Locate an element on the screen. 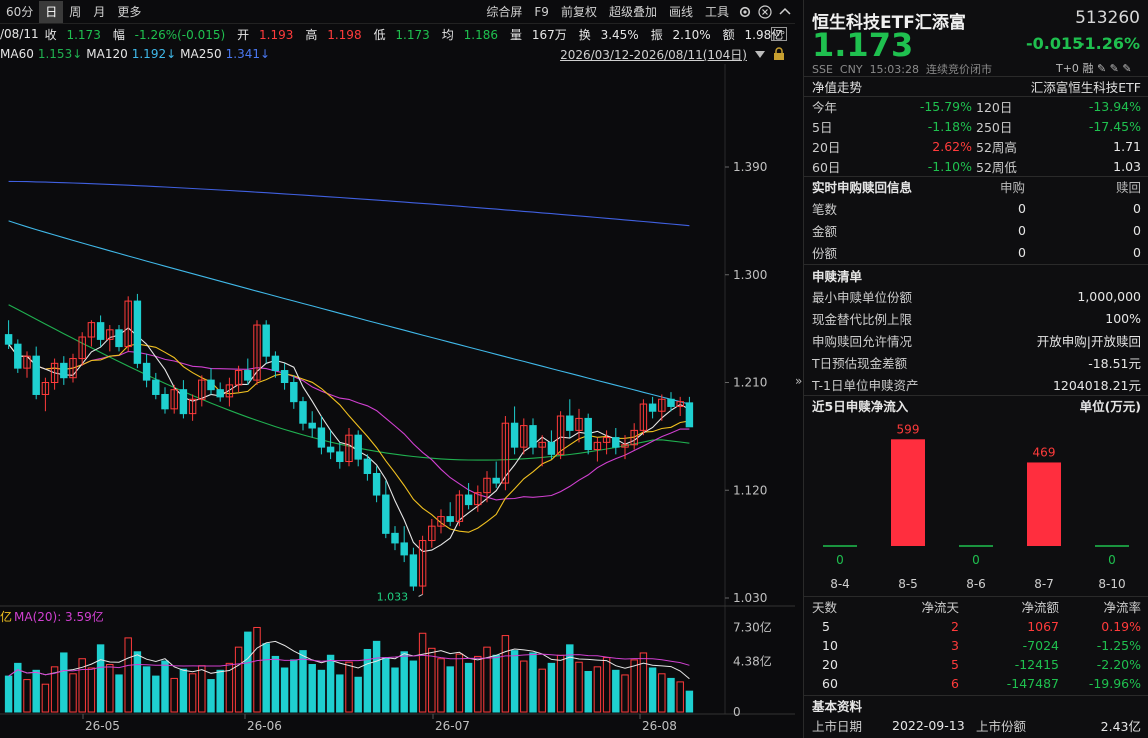  gear-icon is located at coordinates (745, 12).